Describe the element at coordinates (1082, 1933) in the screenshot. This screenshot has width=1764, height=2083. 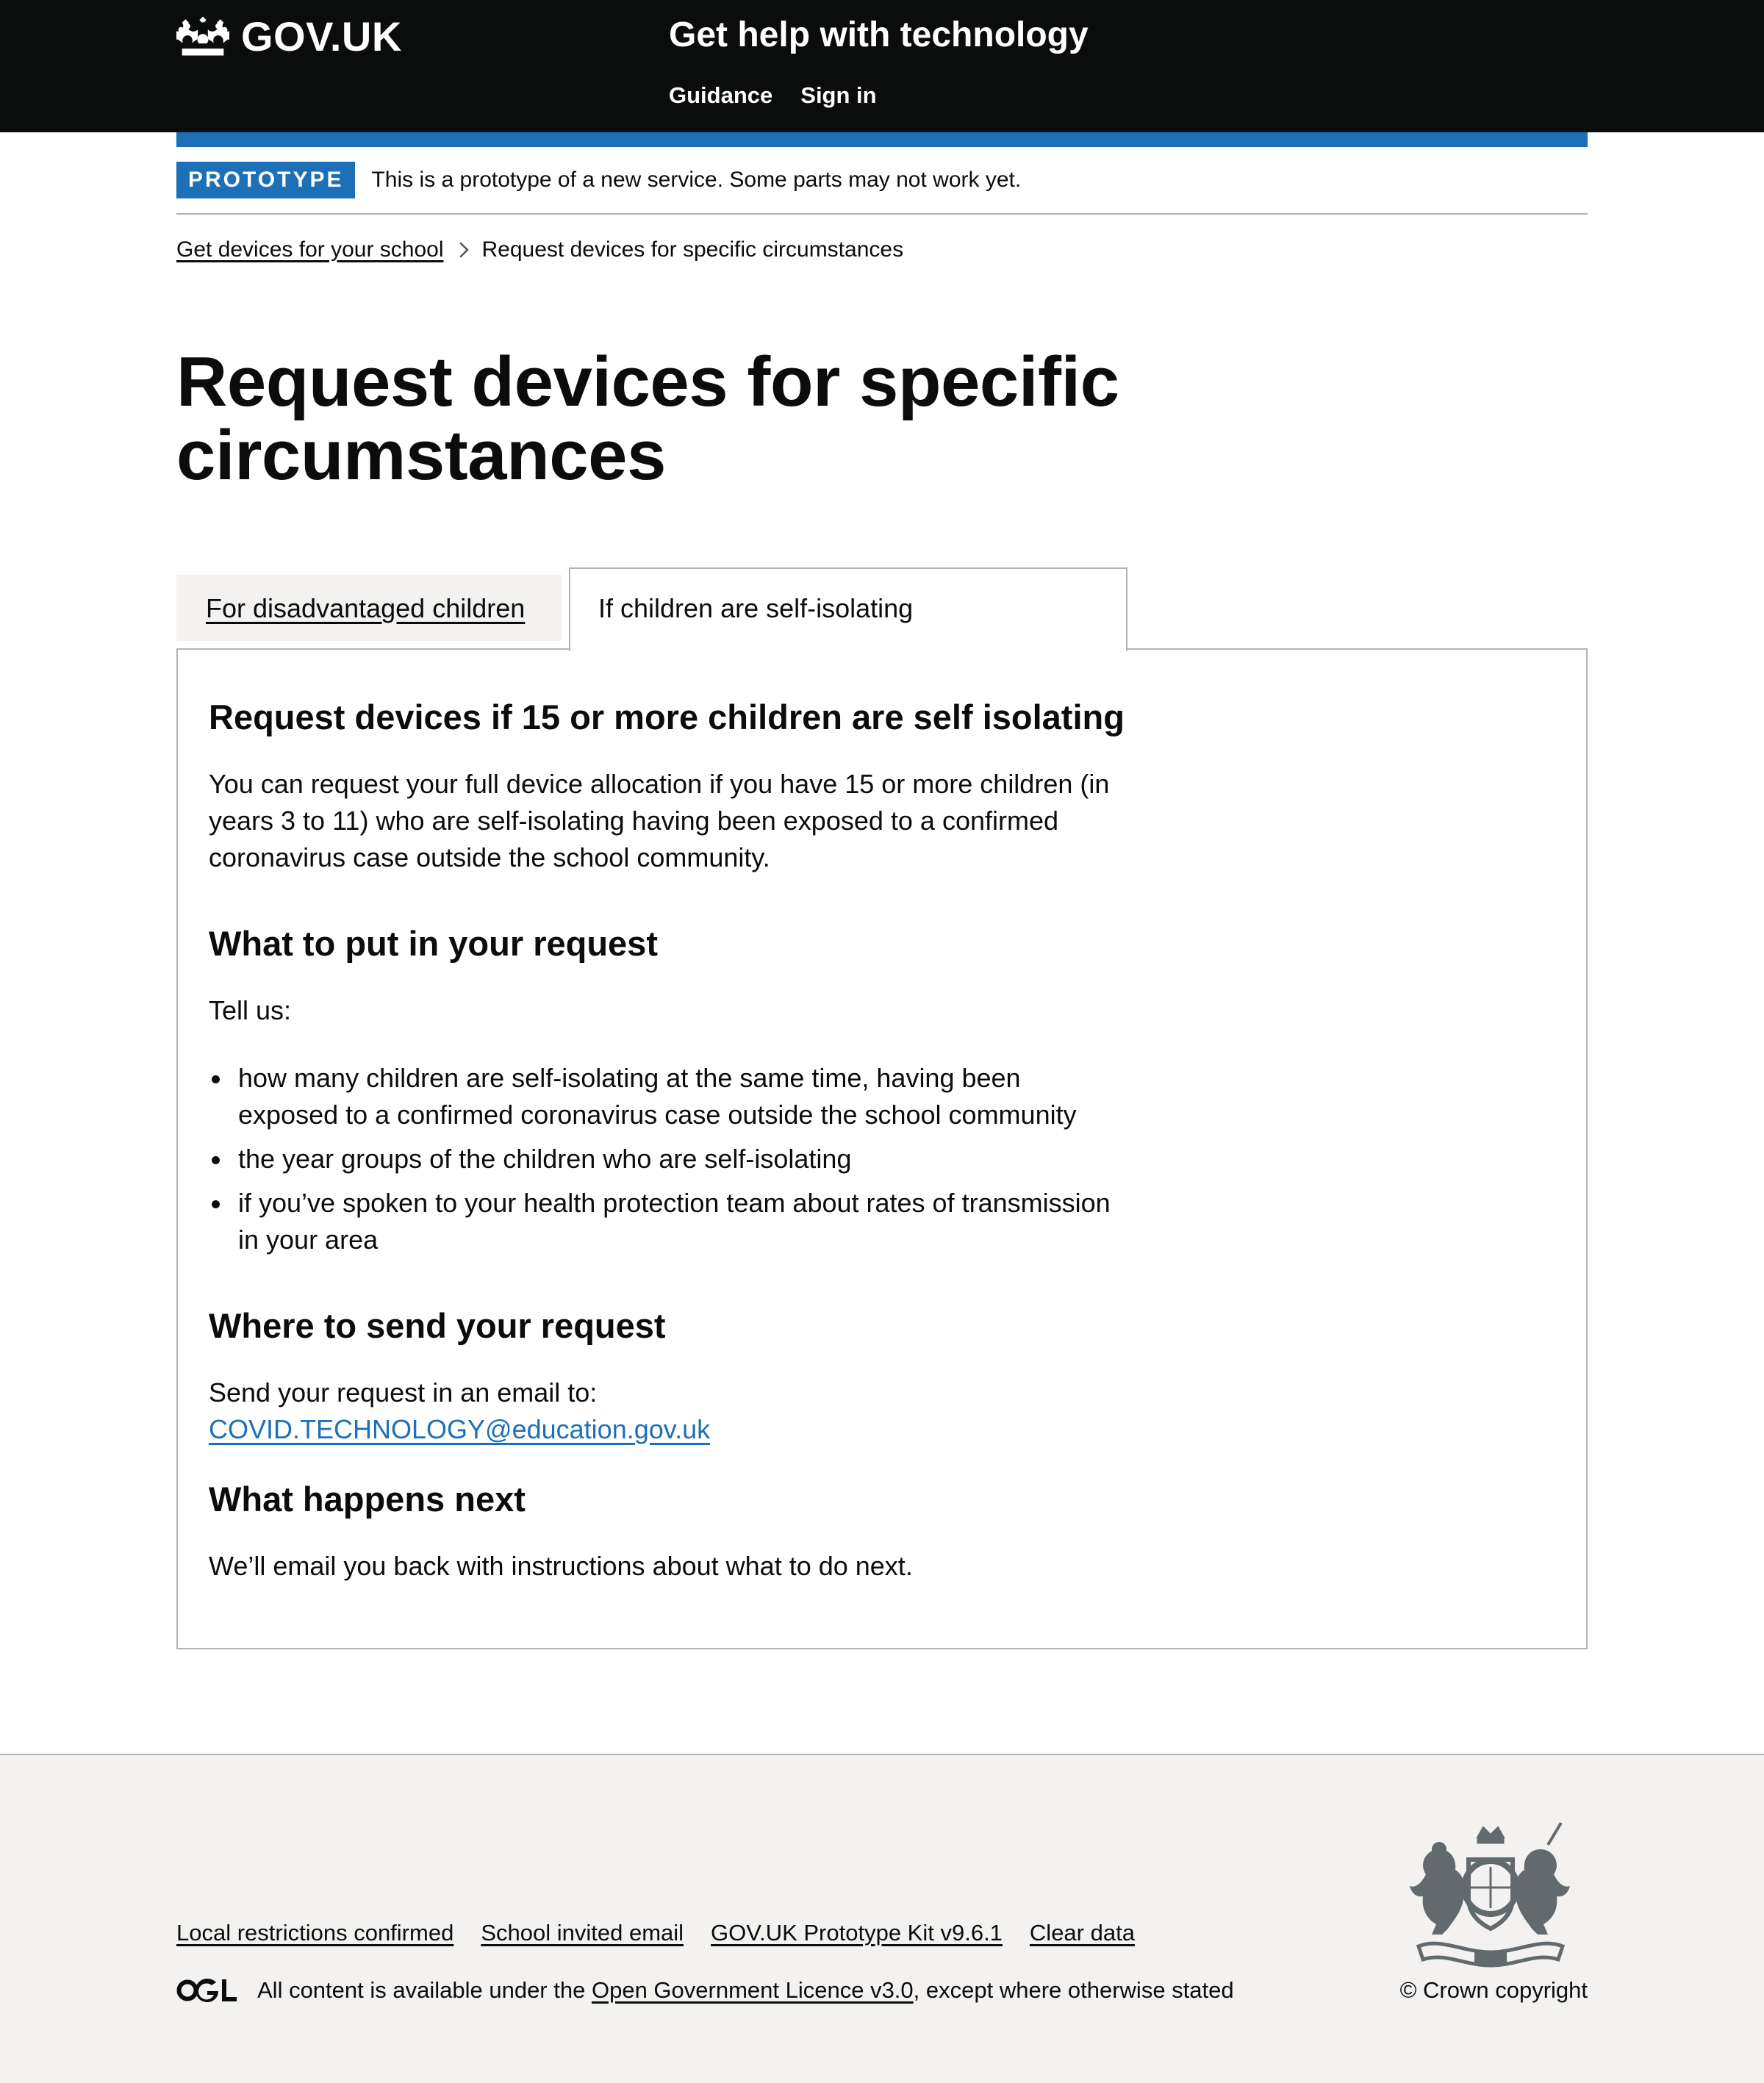
I see `footer-link-clear-data: Clear data` at that location.